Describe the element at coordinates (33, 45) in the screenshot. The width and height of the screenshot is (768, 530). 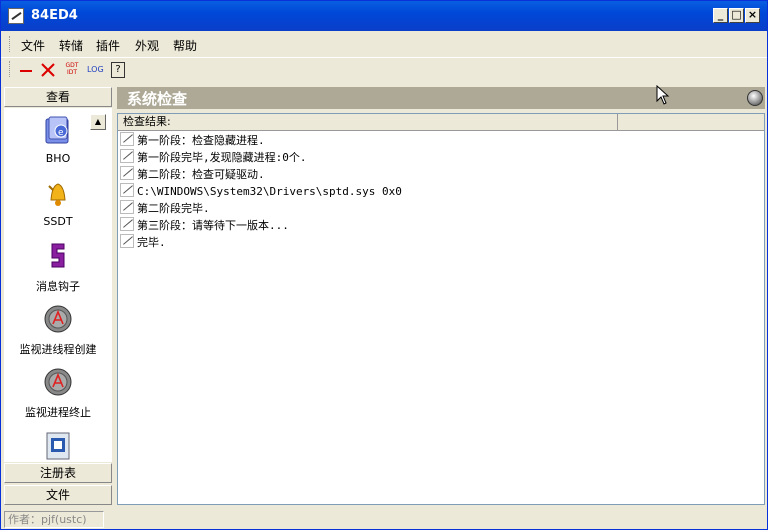
I see `menu-file: 文件` at that location.